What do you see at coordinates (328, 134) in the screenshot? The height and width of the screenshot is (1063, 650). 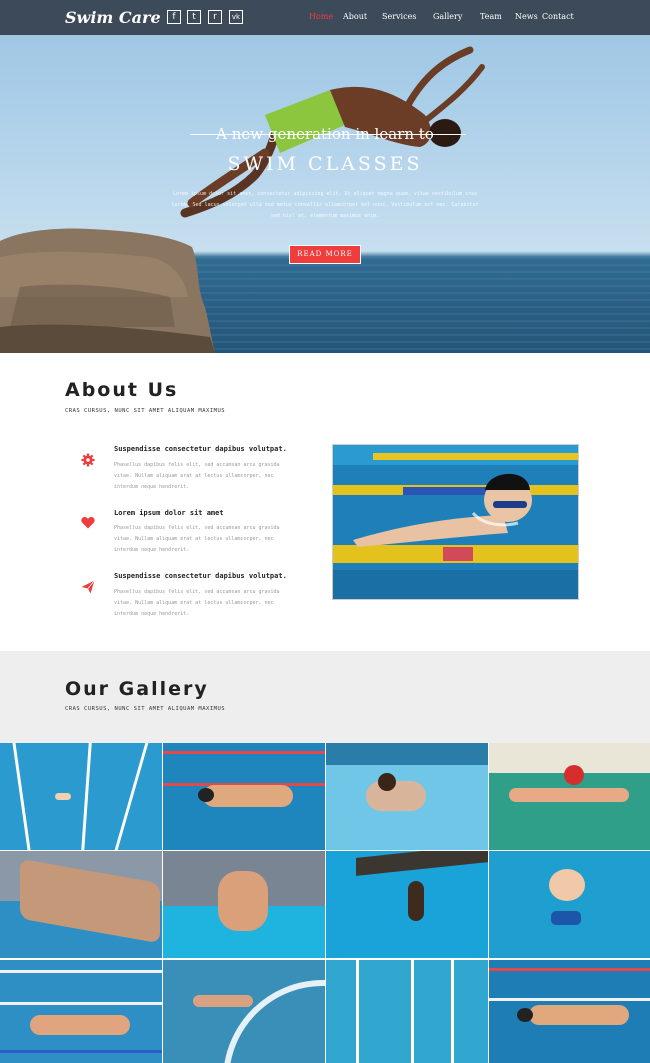 I see `hero-strike-line` at bounding box center [328, 134].